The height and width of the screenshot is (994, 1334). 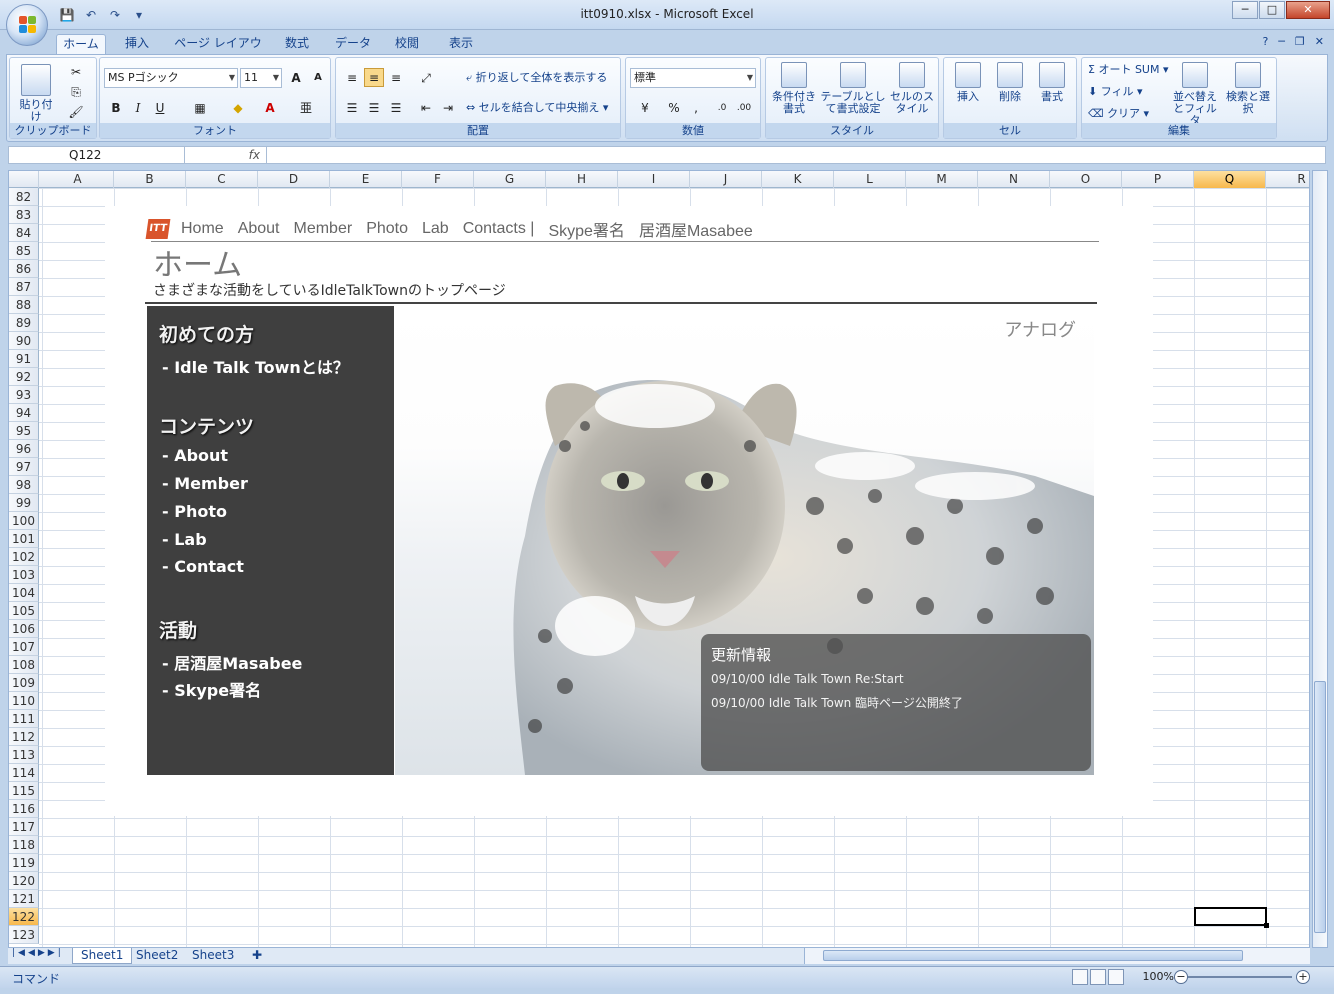 I want to click on align-bottom-icon: ≡, so click(x=396, y=77).